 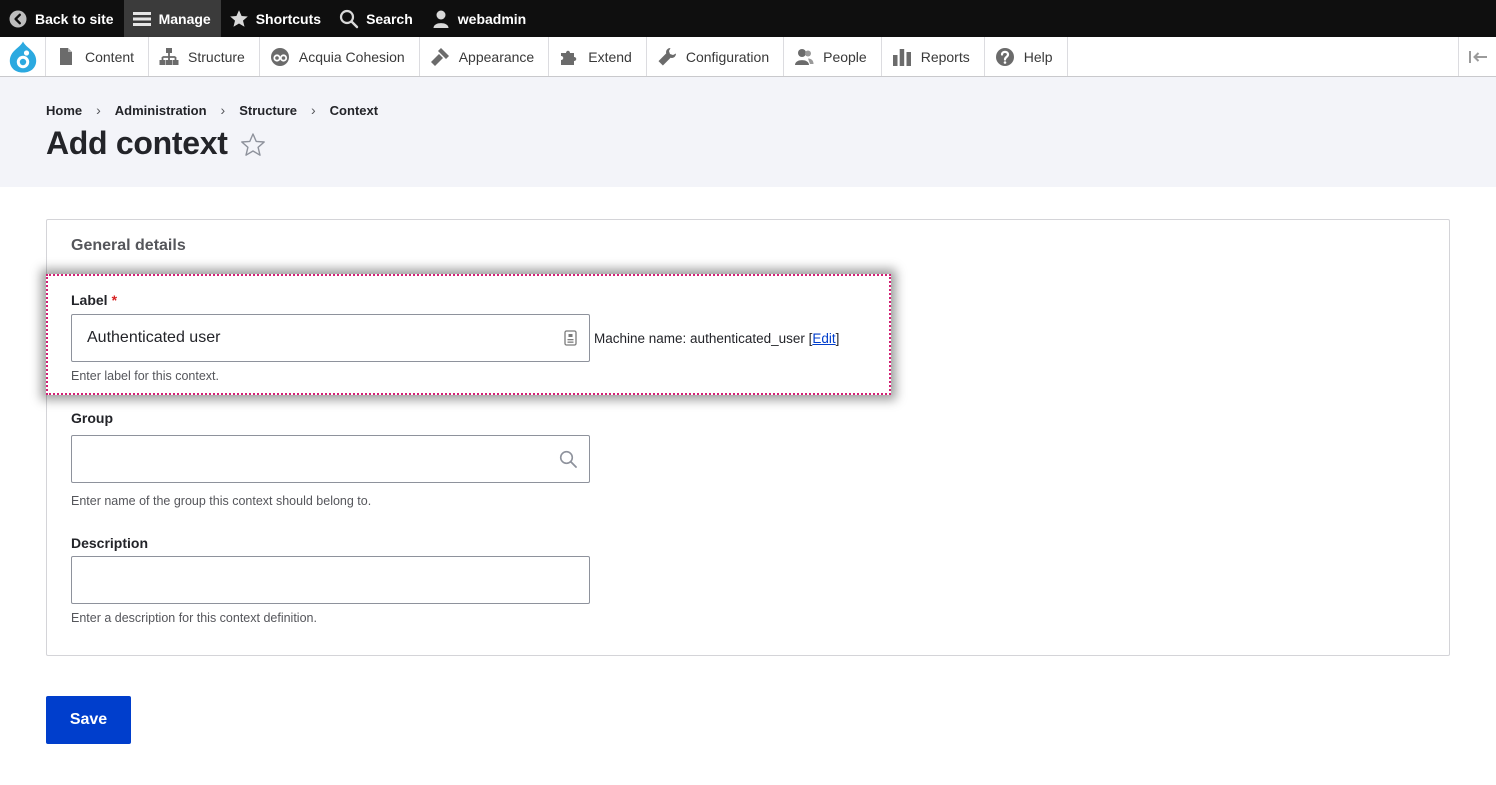 I want to click on back-to-site-link: Back to site, so click(x=62, y=18).